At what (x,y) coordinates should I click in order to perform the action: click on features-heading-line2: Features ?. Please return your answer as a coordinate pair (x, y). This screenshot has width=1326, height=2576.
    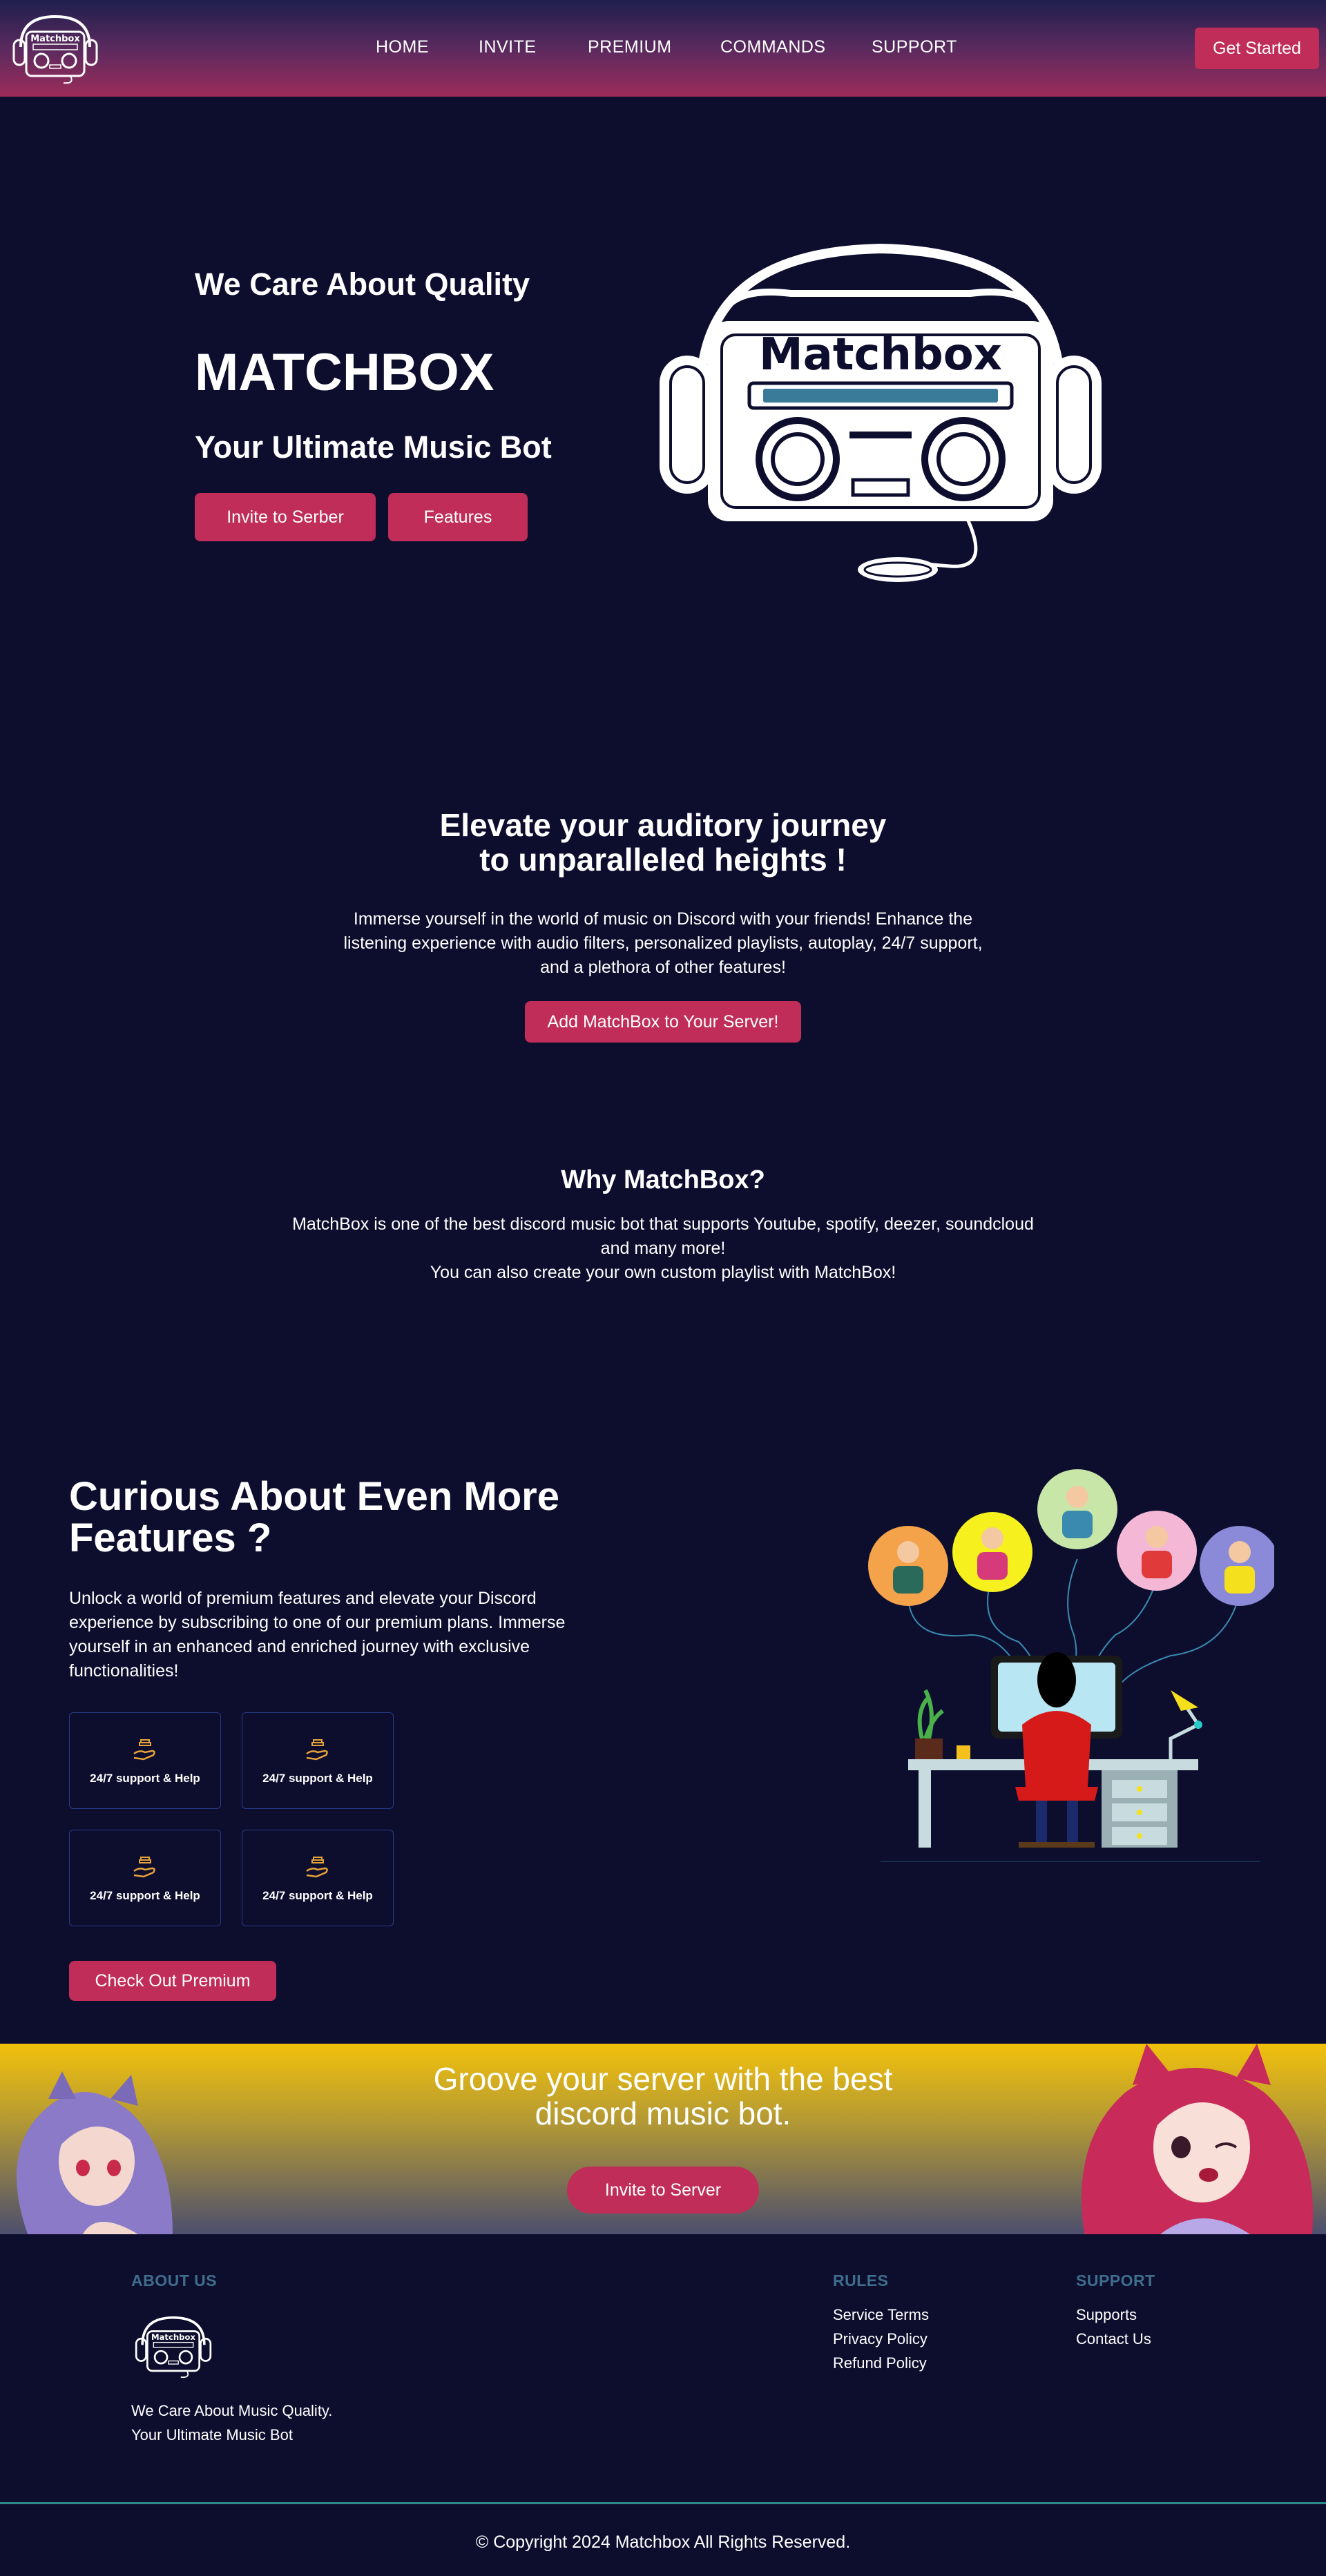
    Looking at the image, I should click on (170, 1537).